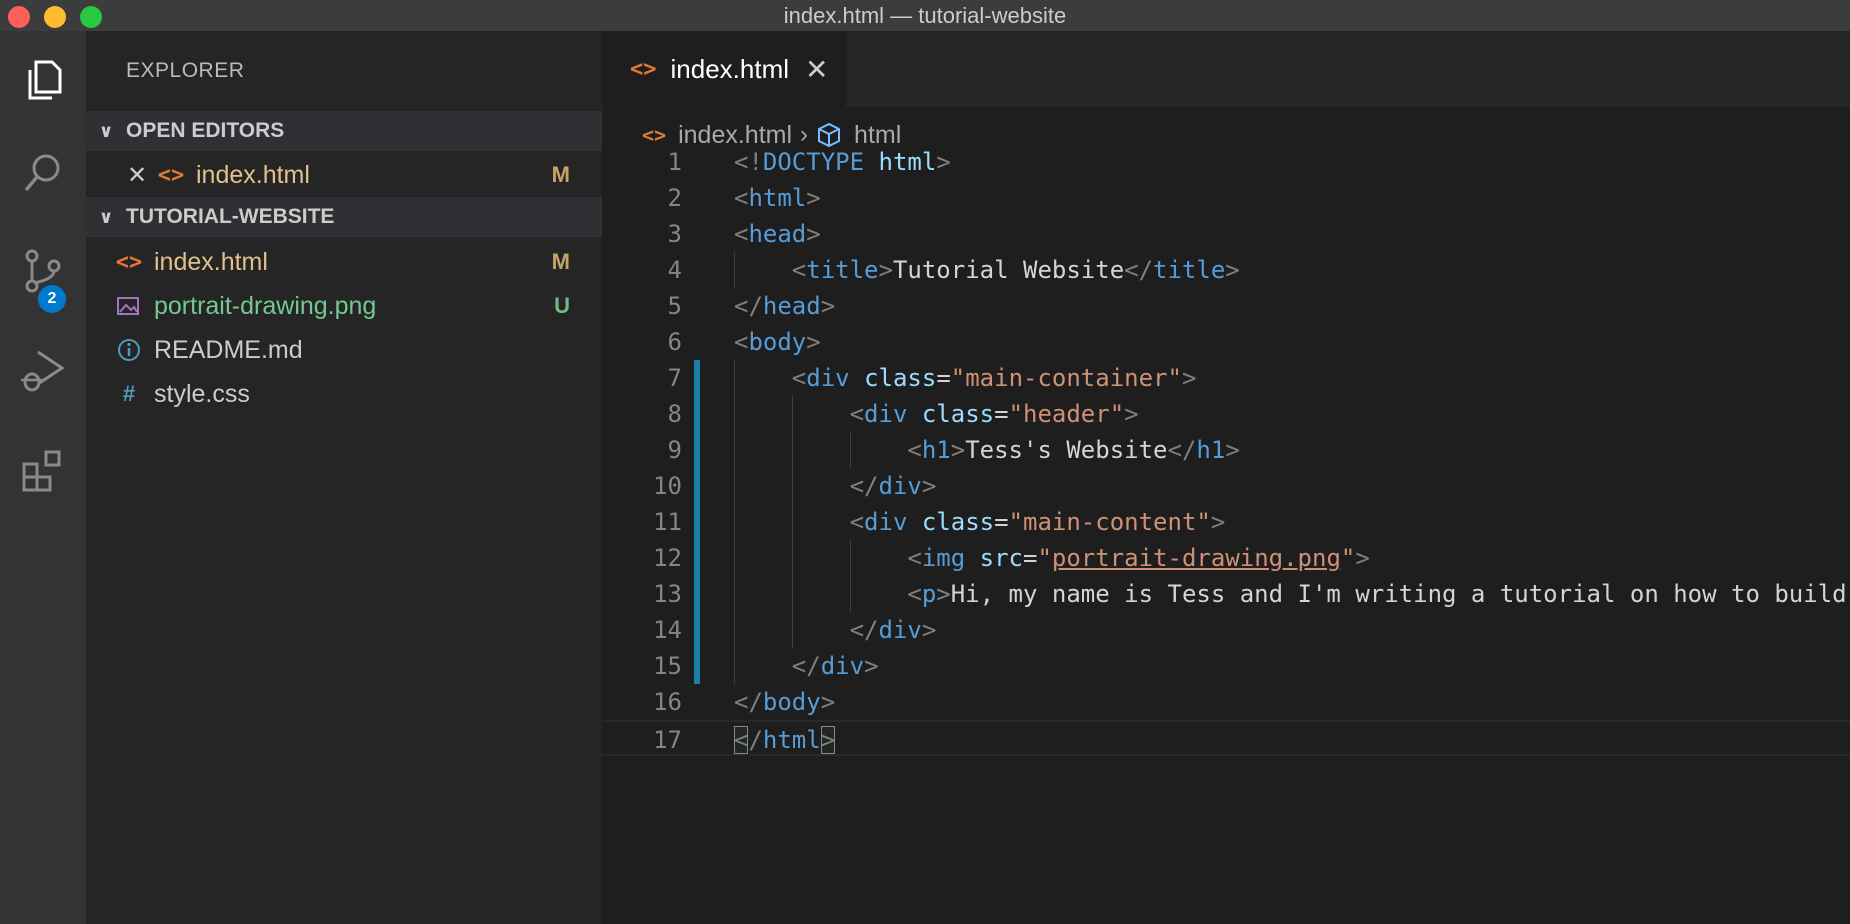 The image size is (1850, 924). I want to click on window-controls, so click(55, 17).